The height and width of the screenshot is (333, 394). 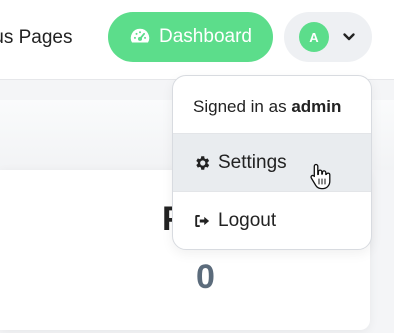 What do you see at coordinates (247, 220) in the screenshot?
I see `logout-label: Logout` at bounding box center [247, 220].